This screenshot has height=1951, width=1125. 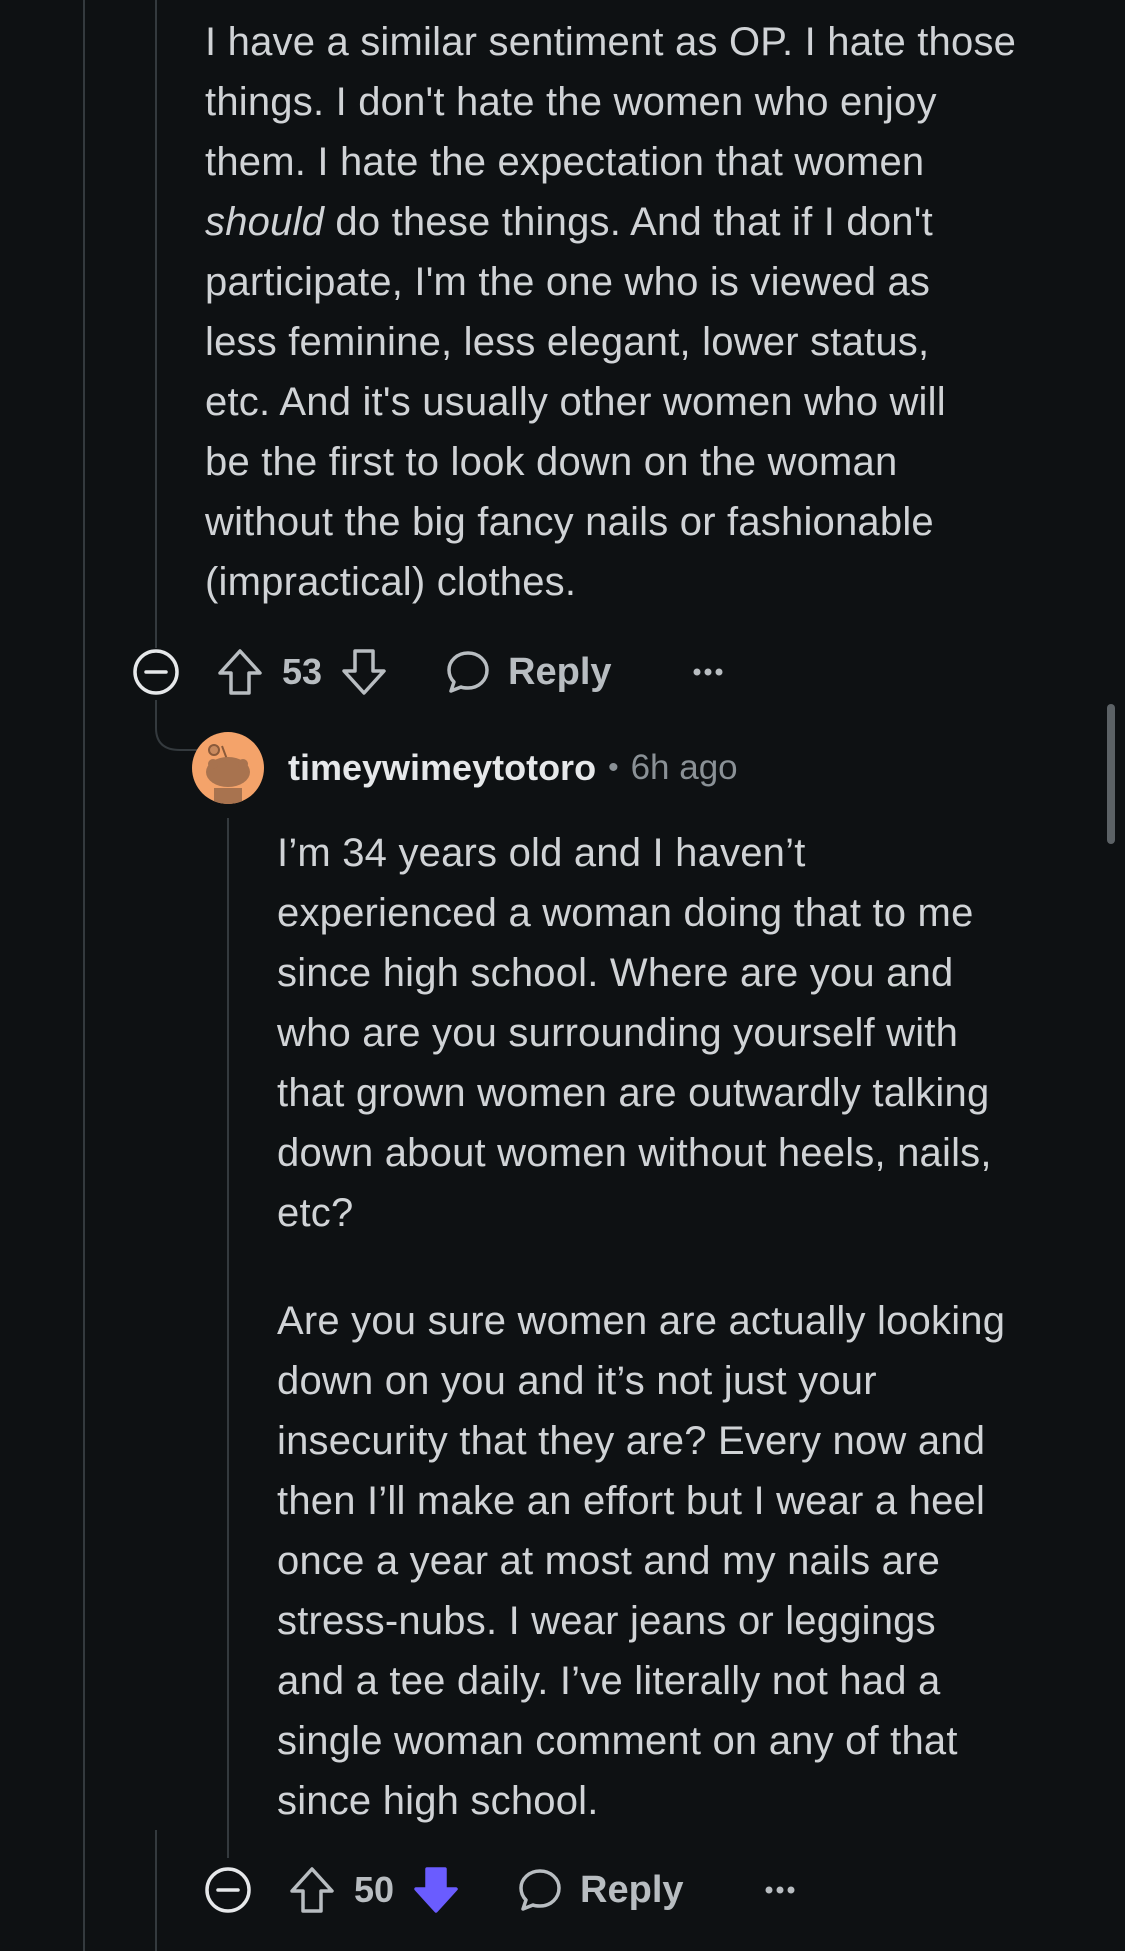 I want to click on snoo-avatar-icon, so click(x=228, y=774).